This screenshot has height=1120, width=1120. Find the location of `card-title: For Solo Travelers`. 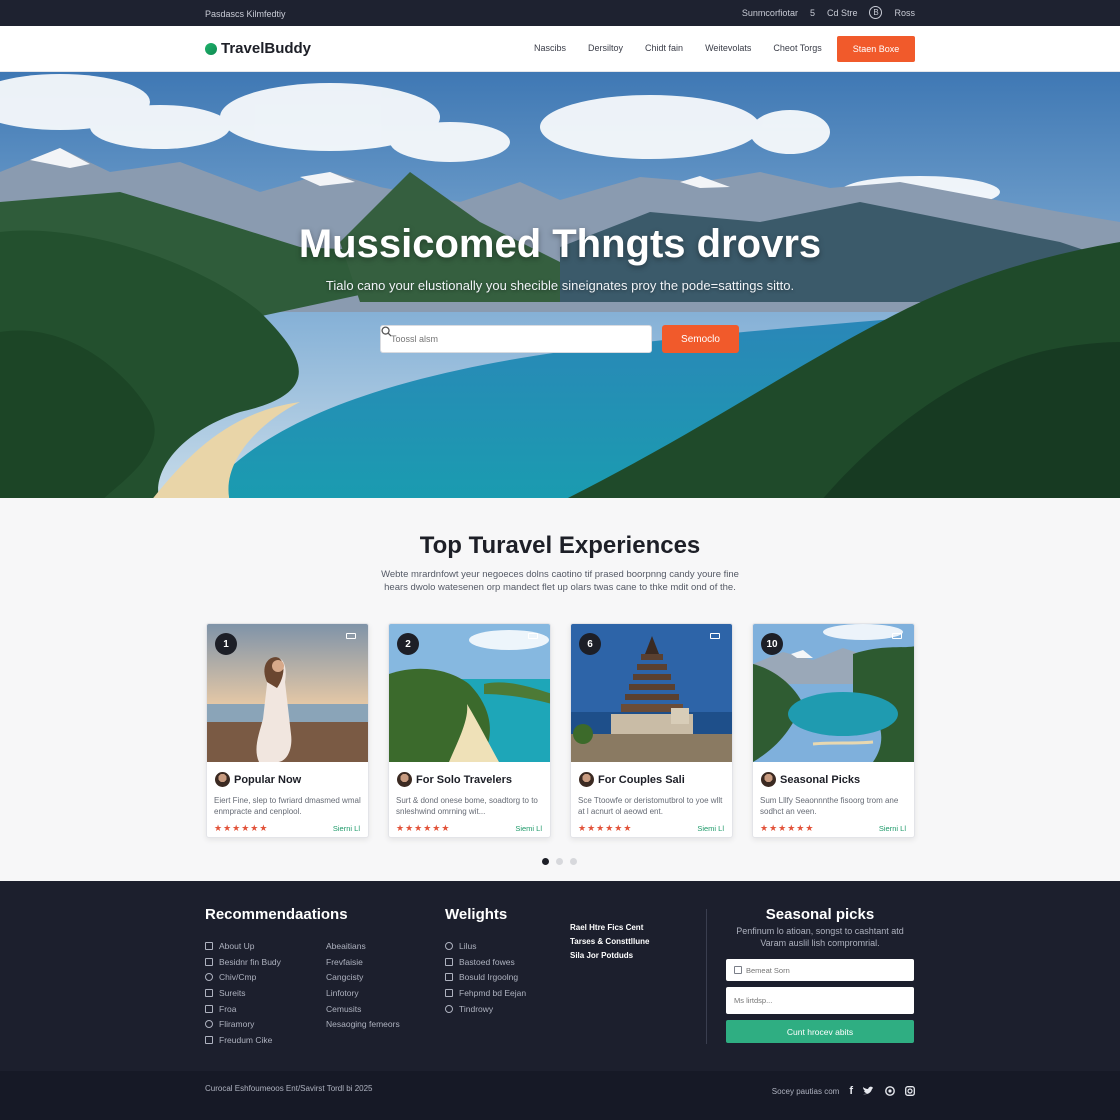

card-title: For Solo Travelers is located at coordinates (464, 780).